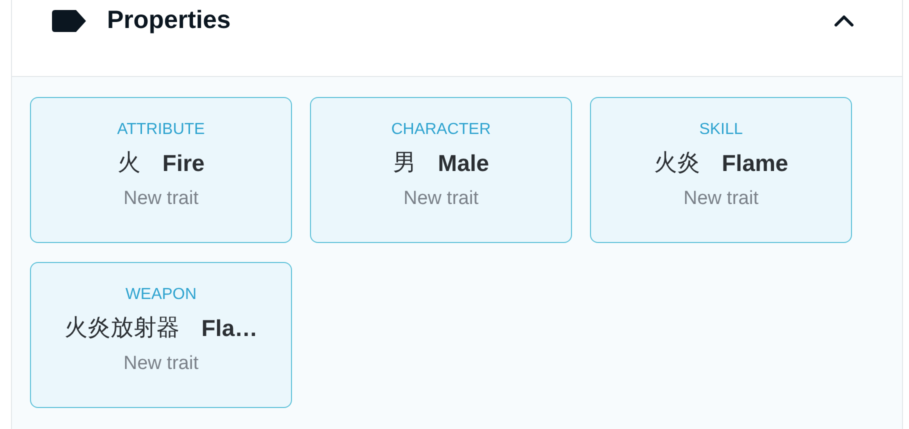  What do you see at coordinates (677, 163) in the screenshot?
I see `native-name: 火炎` at bounding box center [677, 163].